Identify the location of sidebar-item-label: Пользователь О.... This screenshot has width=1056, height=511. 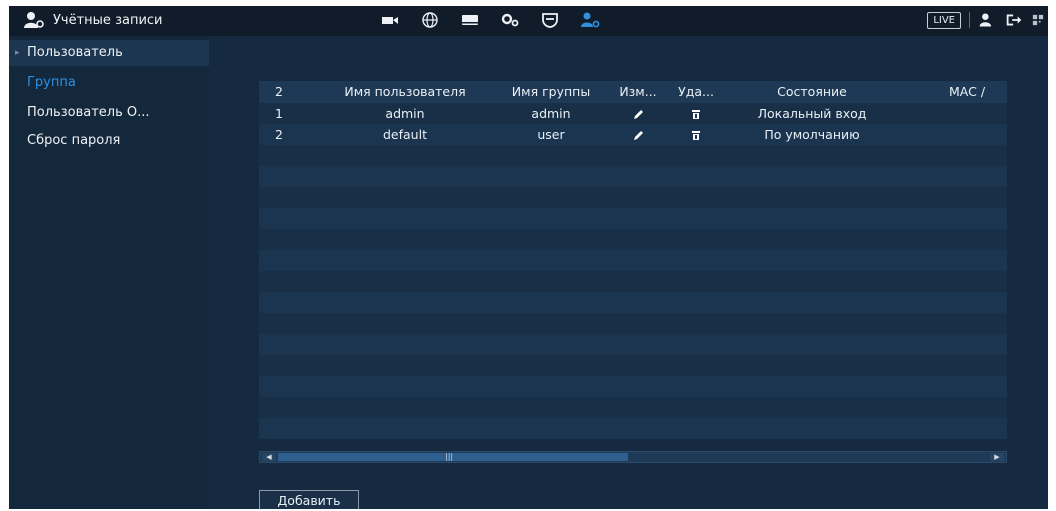
(88, 112).